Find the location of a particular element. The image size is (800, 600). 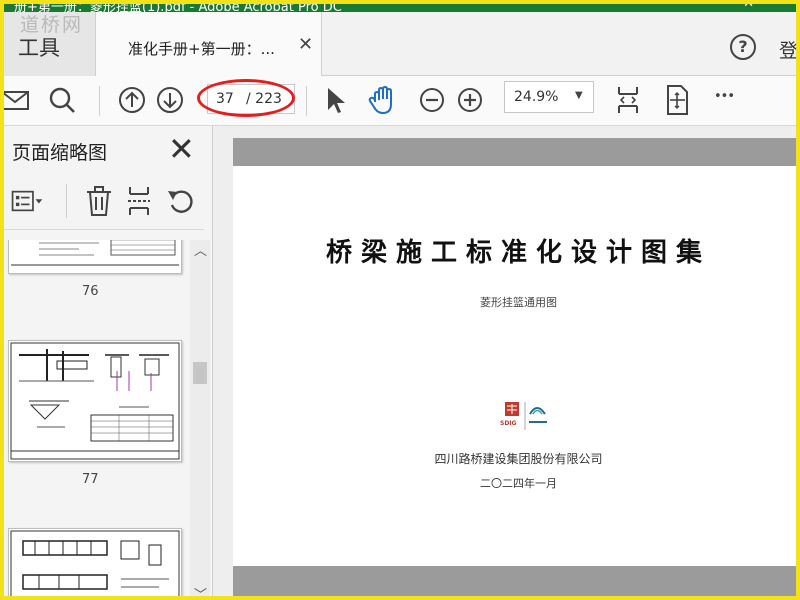

thumbnail-options-icon is located at coordinates (27, 201).